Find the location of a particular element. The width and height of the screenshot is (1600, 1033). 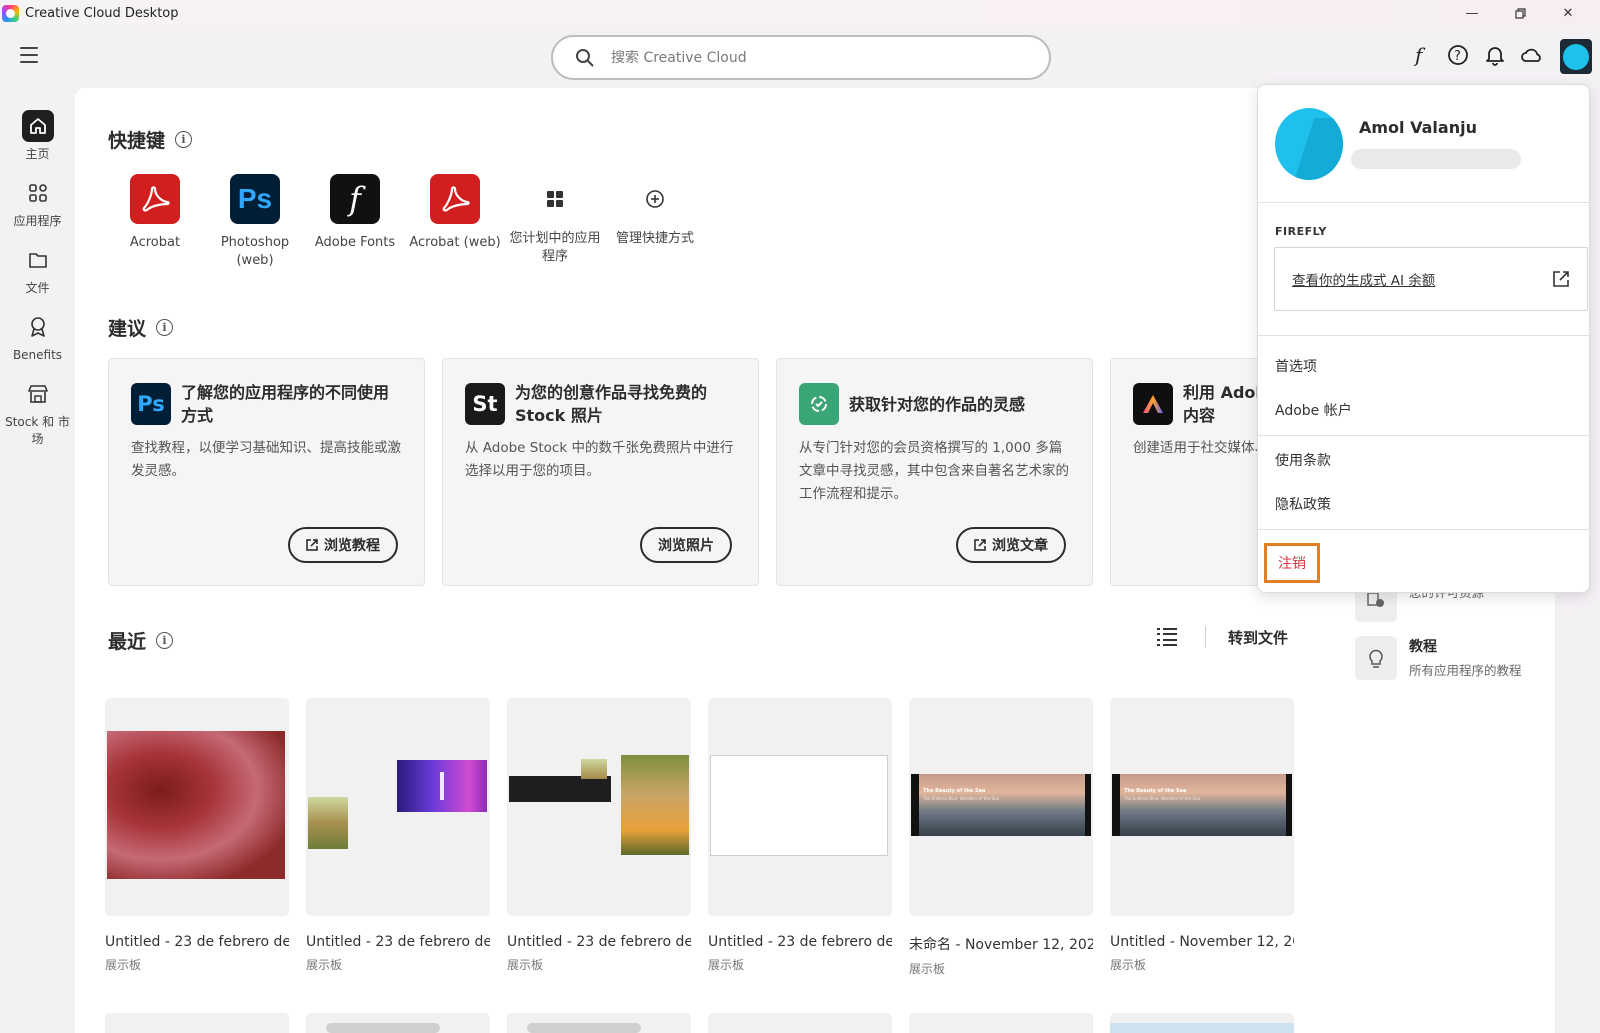

recent-toolbar: 转到文件 is located at coordinates (1222, 637).